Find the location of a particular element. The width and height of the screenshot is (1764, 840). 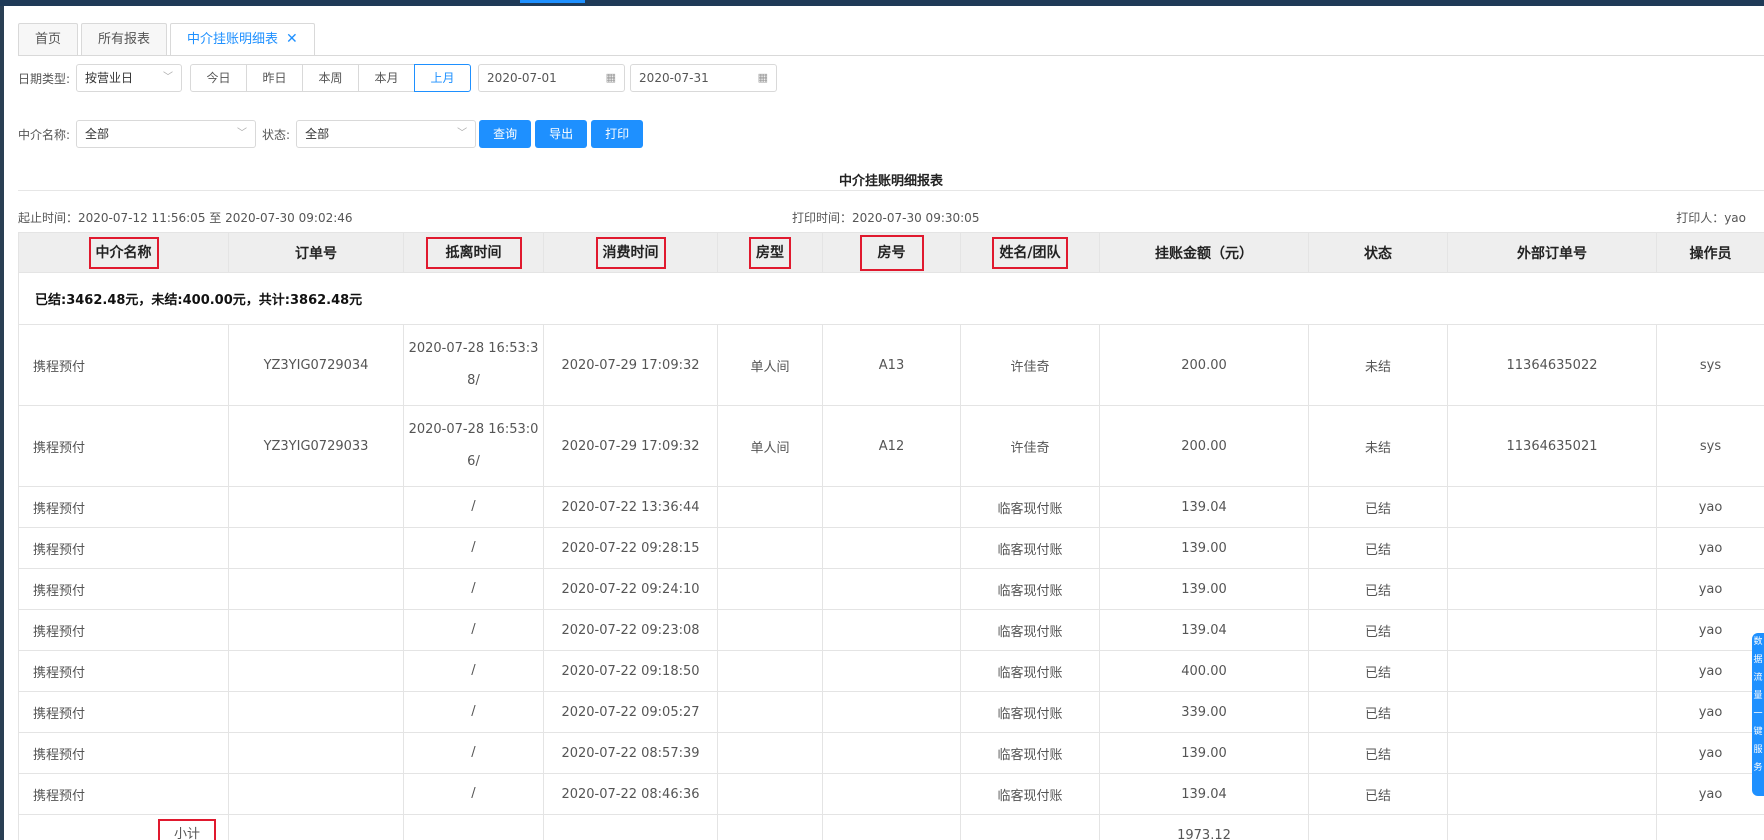

col-header-room-type: 房型 is located at coordinates (770, 252).